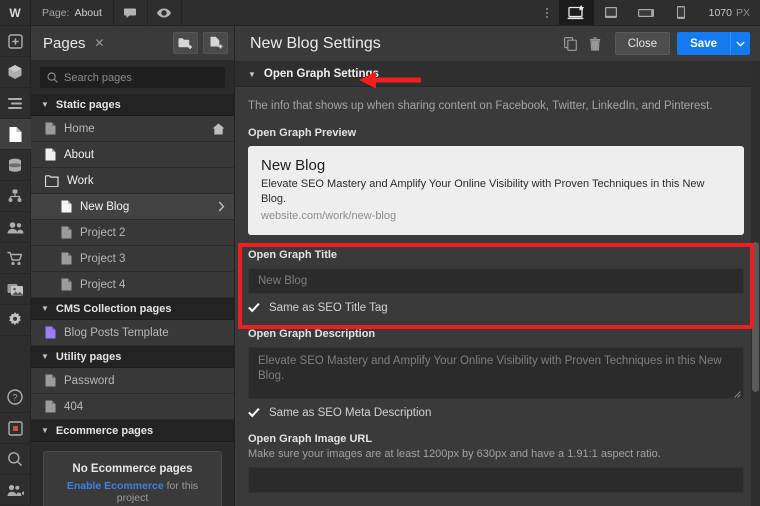  What do you see at coordinates (315, 43) in the screenshot?
I see `page-title: New Blog Settings` at bounding box center [315, 43].